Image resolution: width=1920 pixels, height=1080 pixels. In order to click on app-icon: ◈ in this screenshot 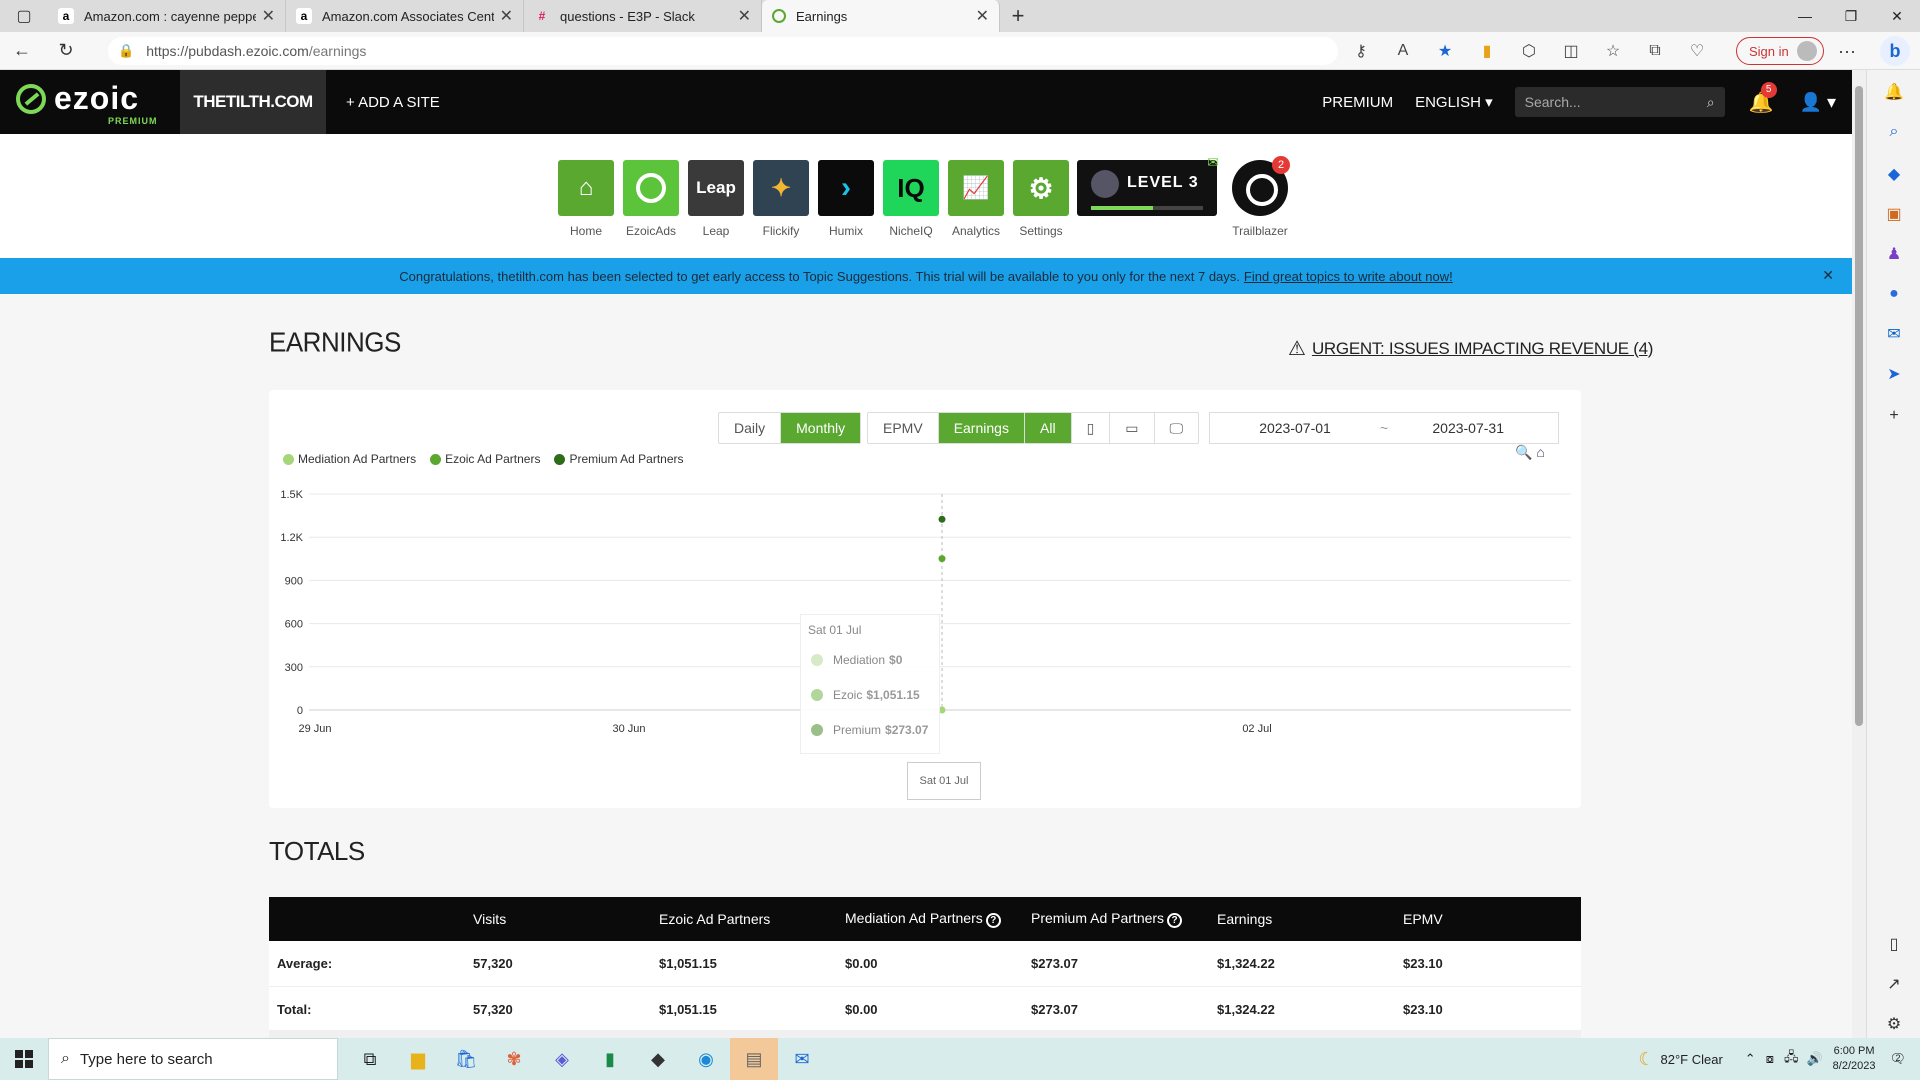, I will do `click(562, 1059)`.